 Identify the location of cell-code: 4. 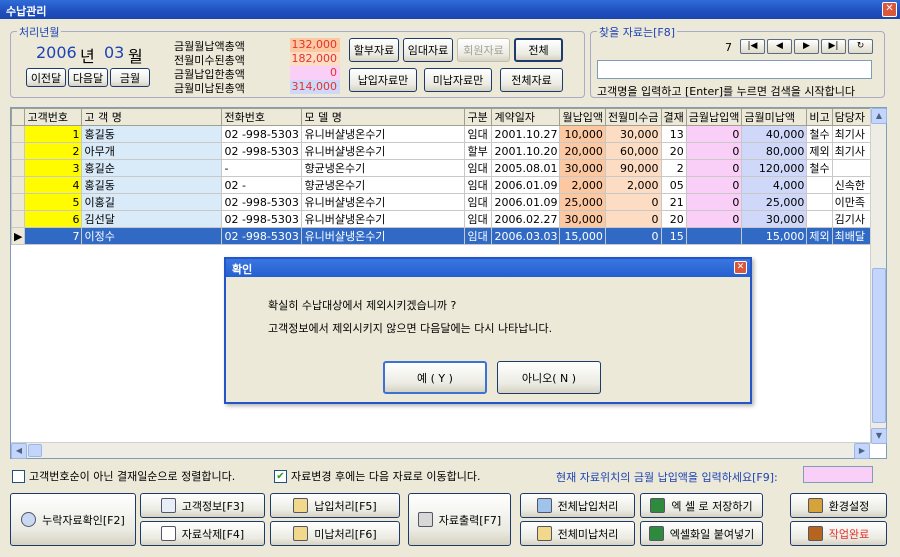
(53, 185).